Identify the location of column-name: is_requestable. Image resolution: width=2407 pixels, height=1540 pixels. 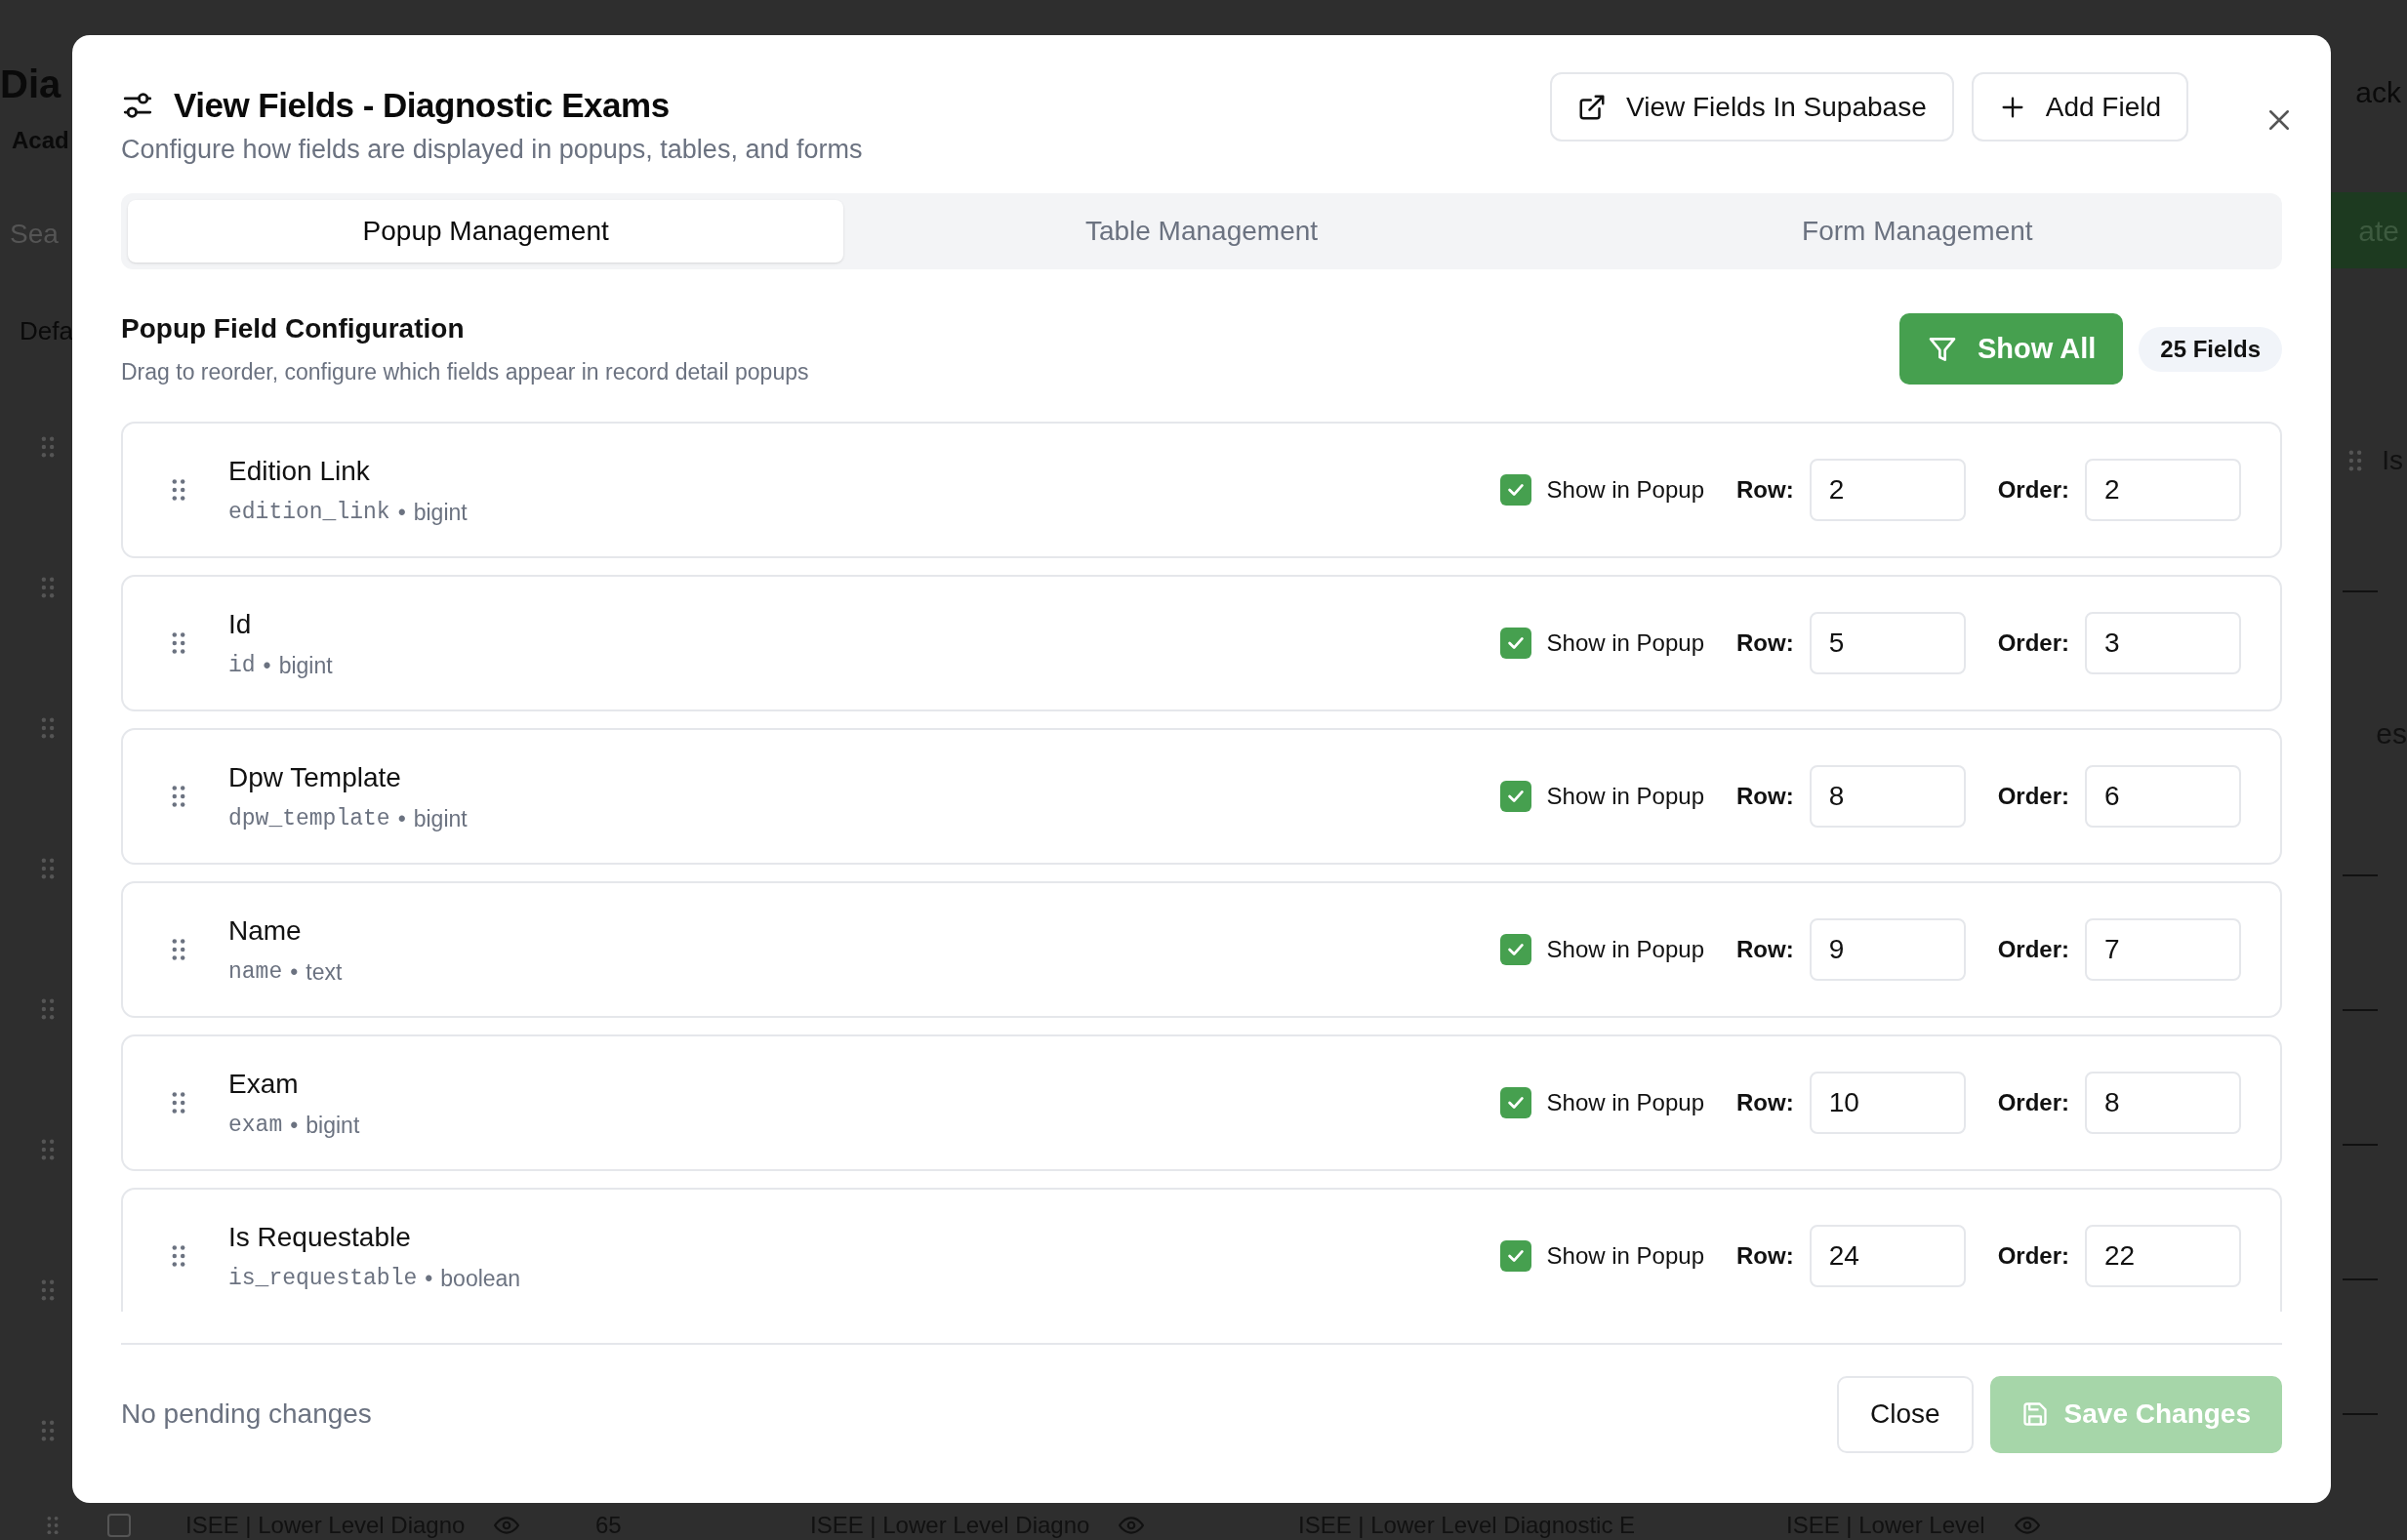
(323, 1278).